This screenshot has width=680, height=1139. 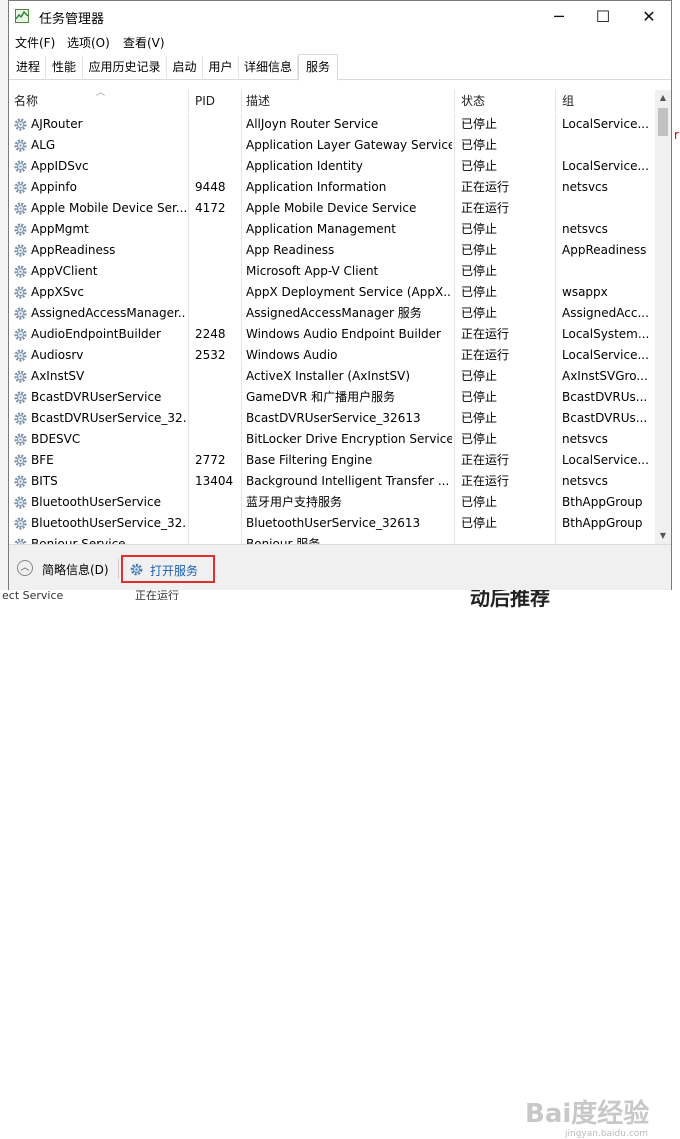 What do you see at coordinates (332, 101) in the screenshot?
I see `table-header: 名称 PID 描述 状态 组` at bounding box center [332, 101].